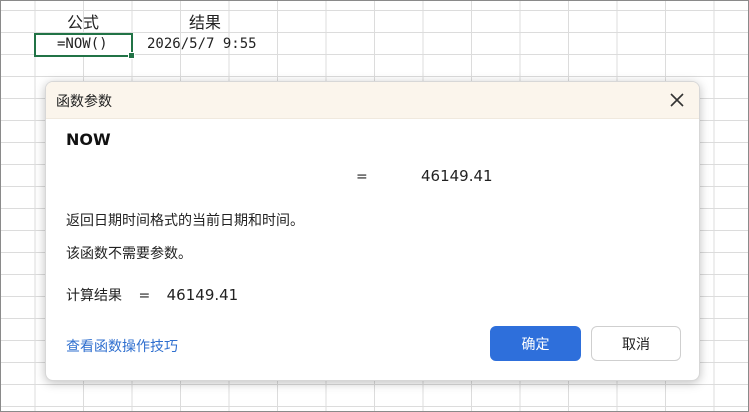  What do you see at coordinates (202, 295) in the screenshot?
I see `calc-result-value: 46149.41` at bounding box center [202, 295].